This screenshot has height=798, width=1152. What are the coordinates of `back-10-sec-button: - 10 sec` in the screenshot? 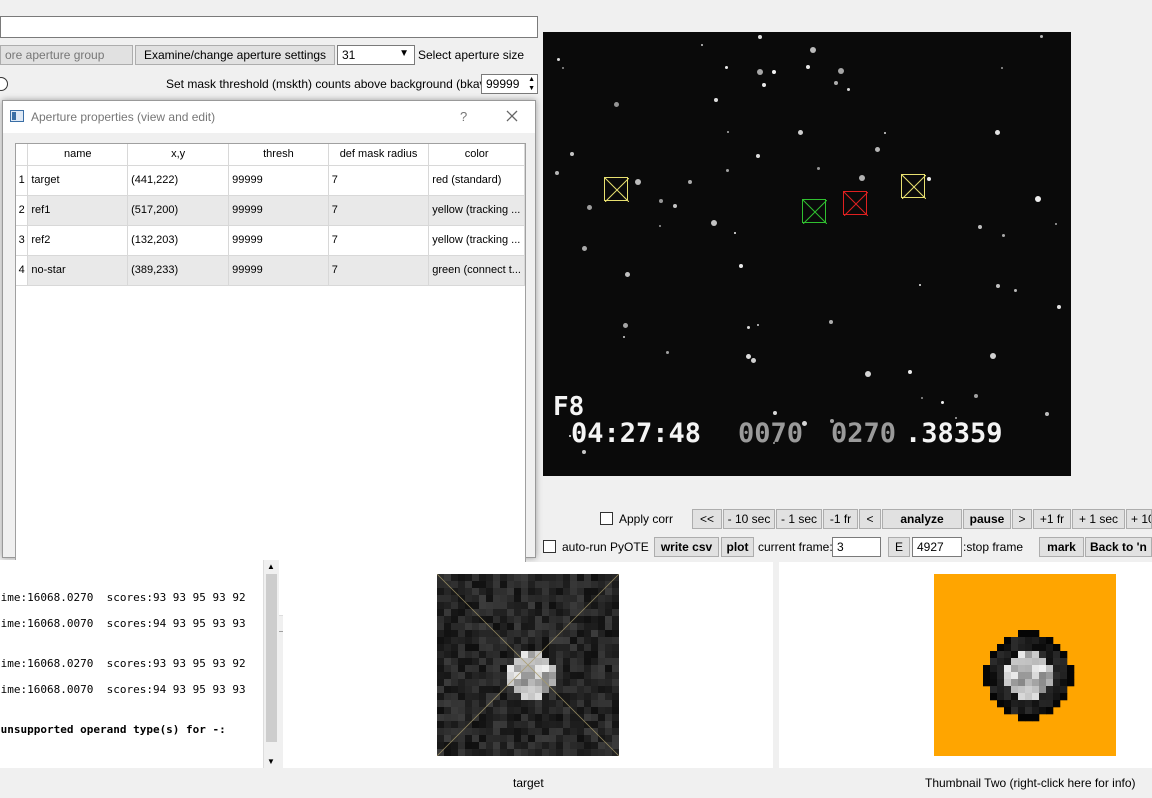 It's located at (749, 519).